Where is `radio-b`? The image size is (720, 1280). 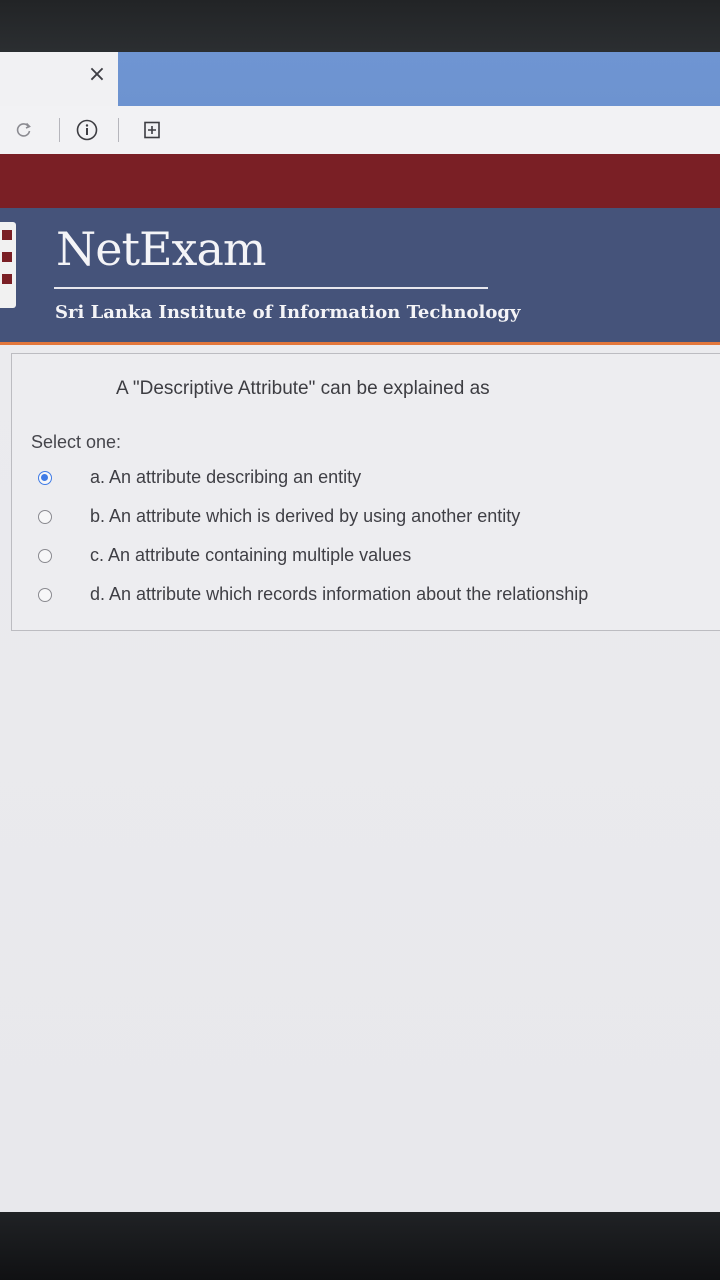 radio-b is located at coordinates (45, 517).